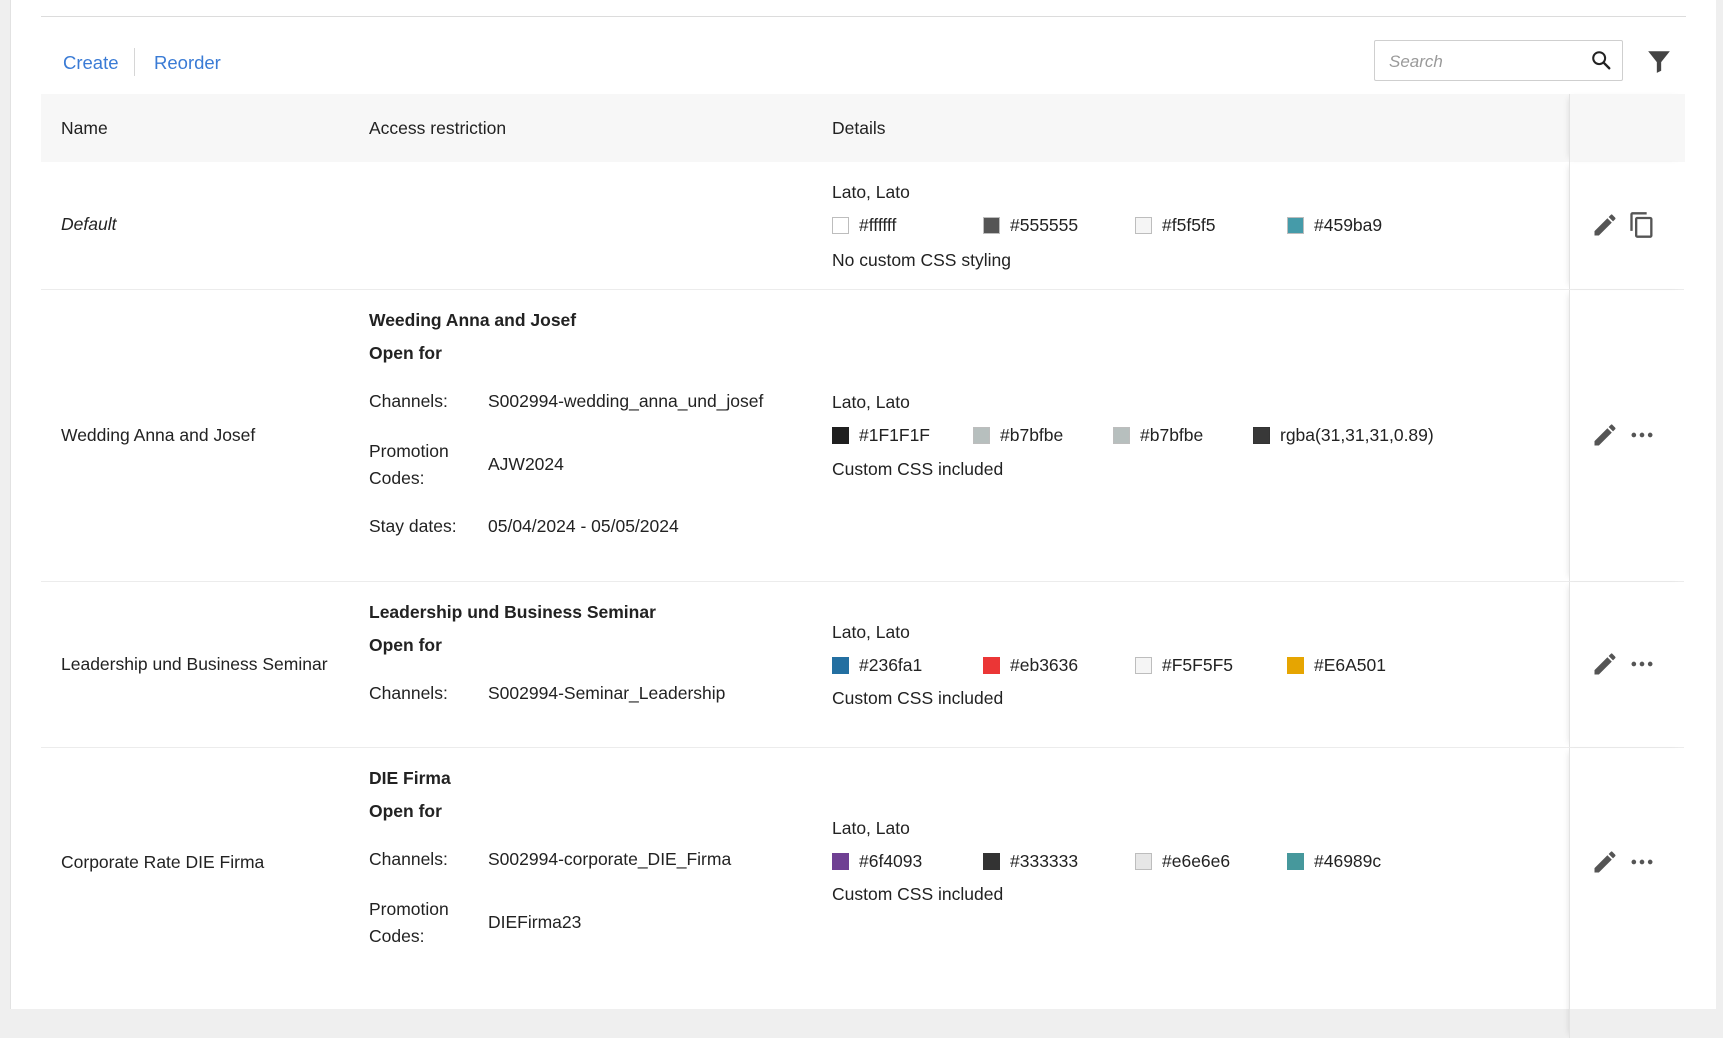  Describe the element at coordinates (877, 861) in the screenshot. I see `color-swatch: #6f4093` at that location.